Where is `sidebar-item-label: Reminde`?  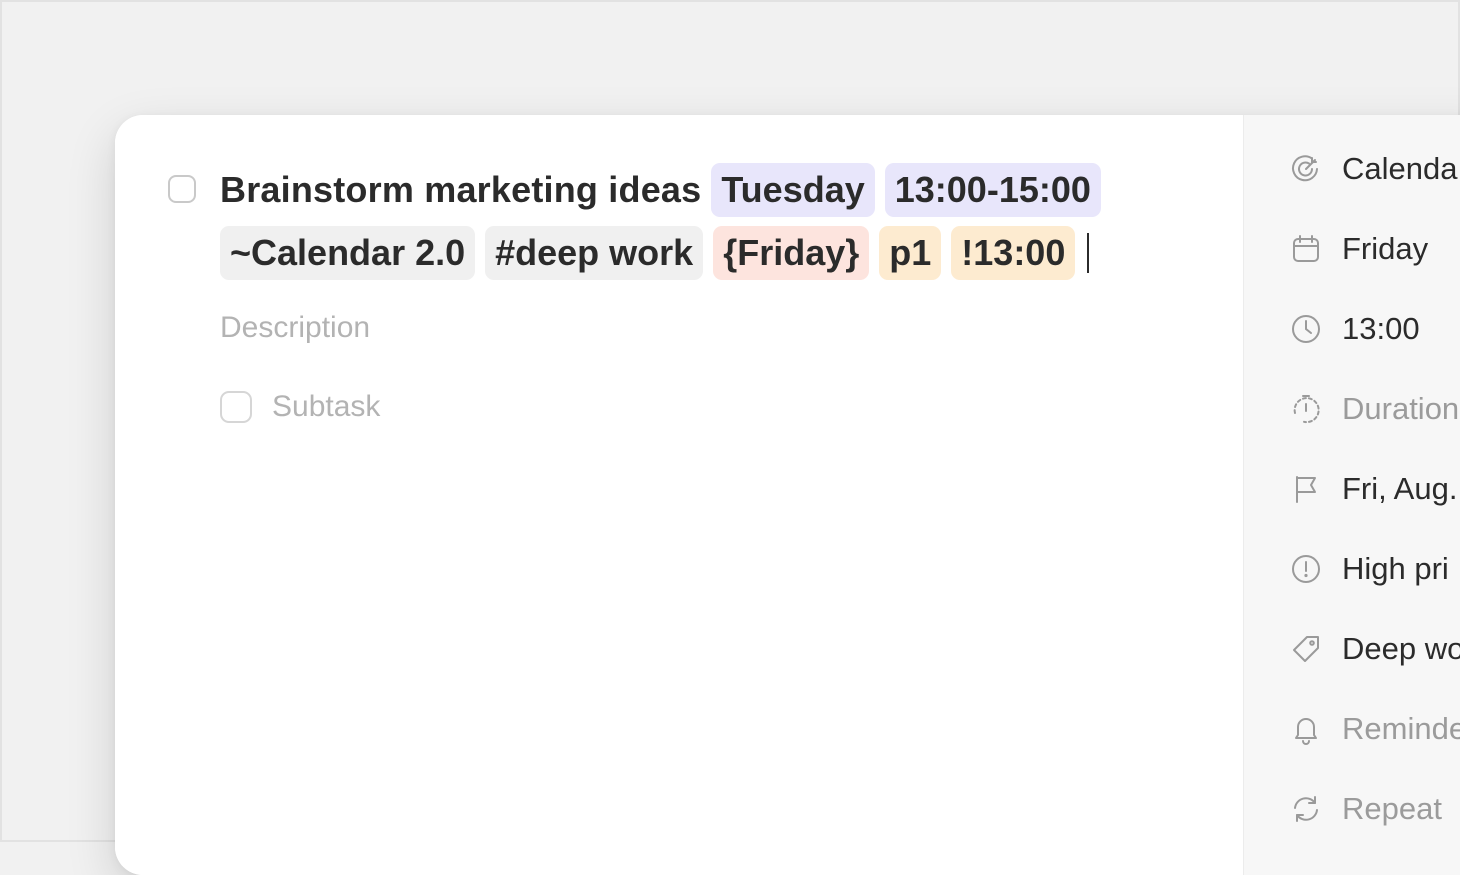 sidebar-item-label: Reminde is located at coordinates (1401, 728).